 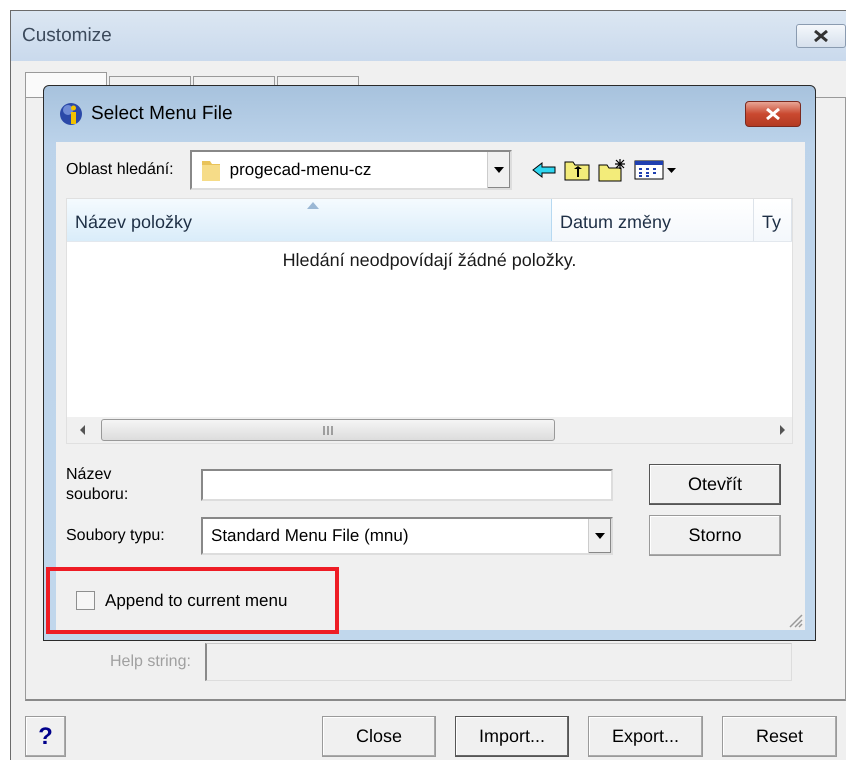 I want to click on file-type-dropdown: Standard Menu File (mnu), so click(x=407, y=535).